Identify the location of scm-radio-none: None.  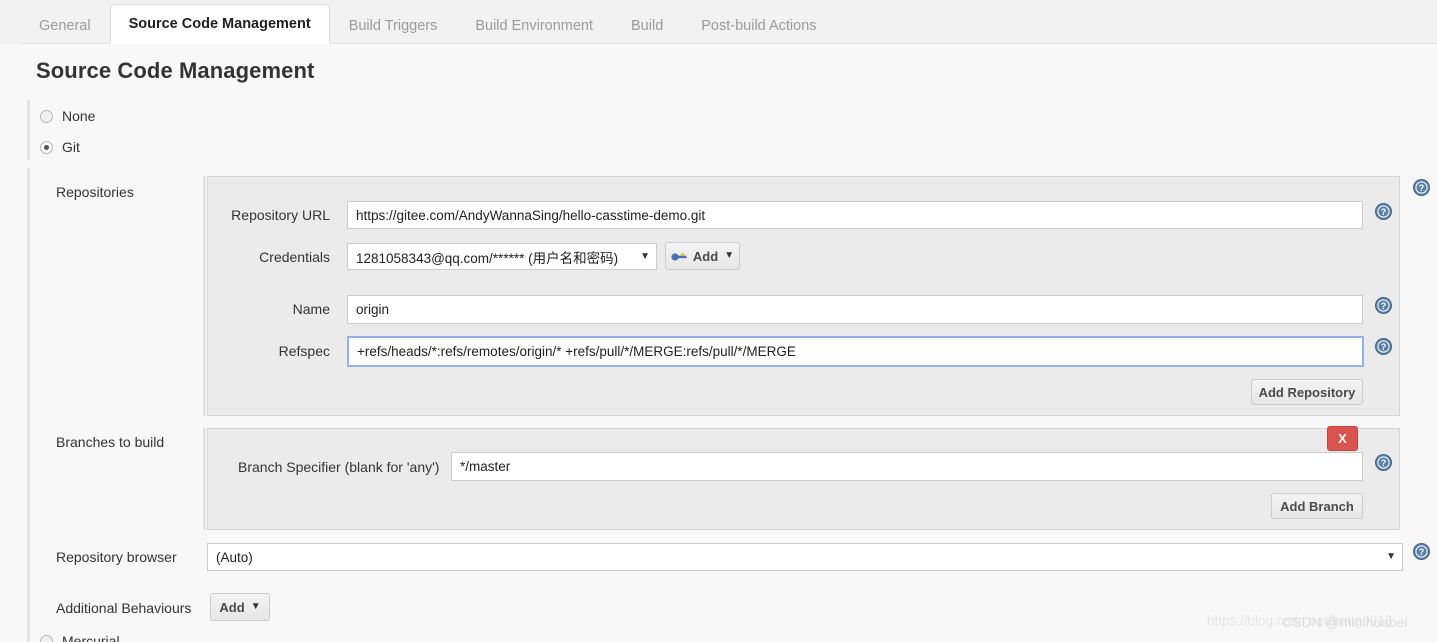
(67, 116).